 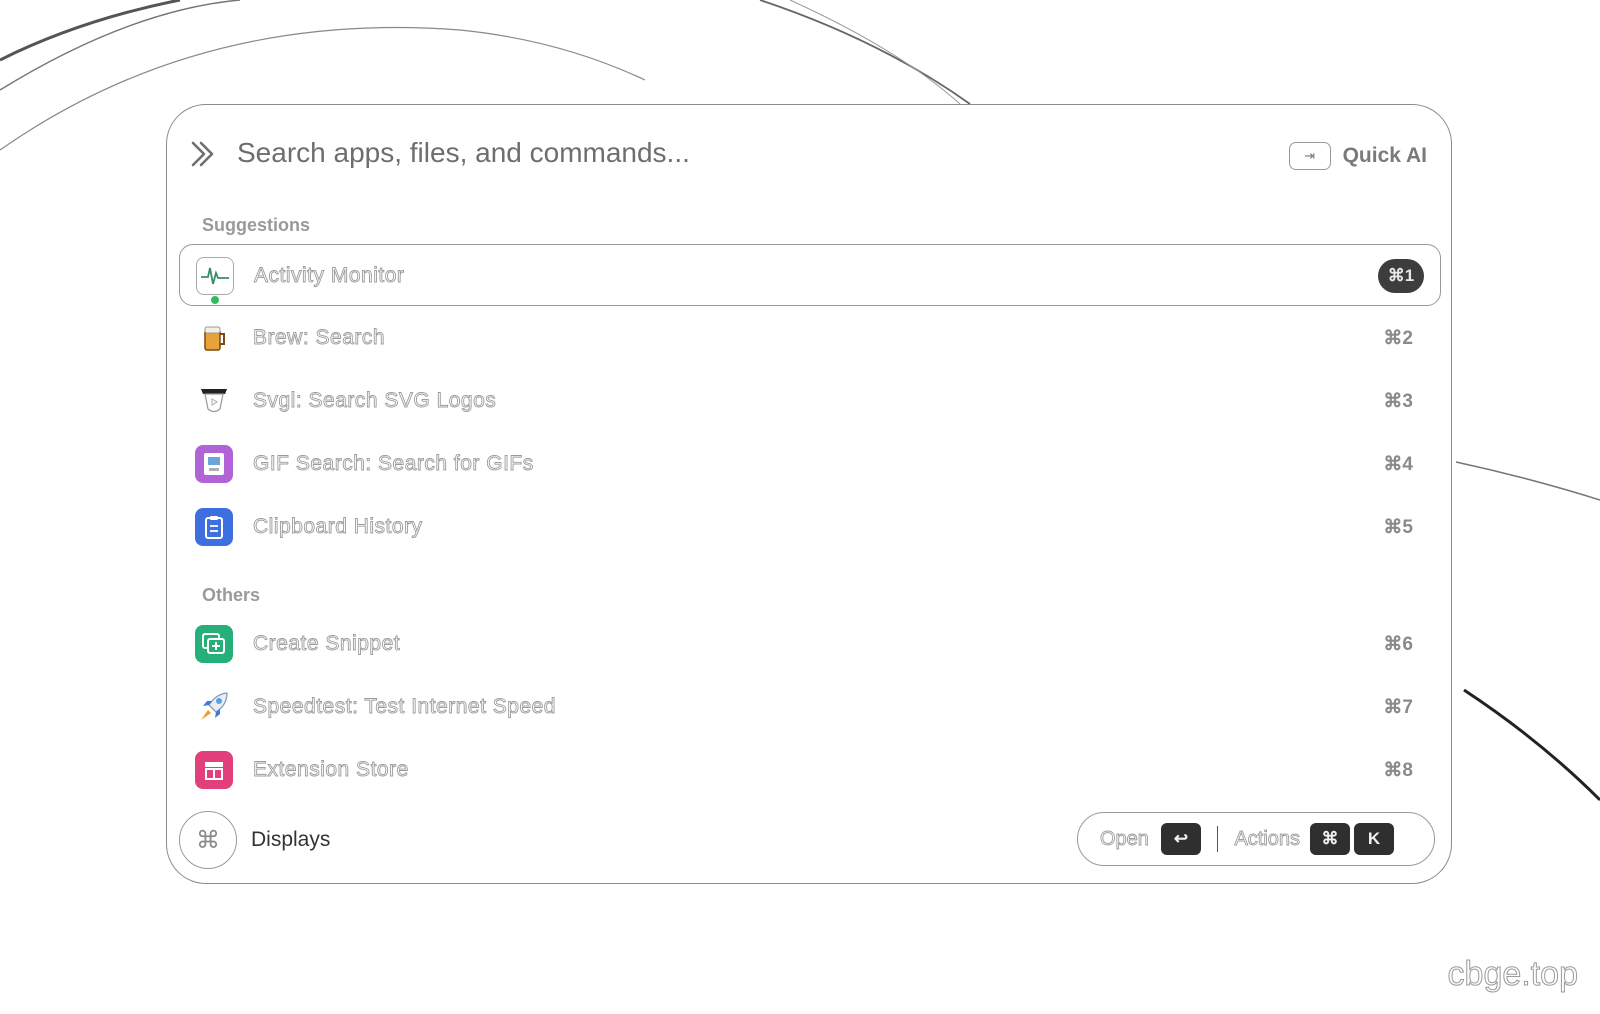 What do you see at coordinates (291, 839) in the screenshot?
I see `footer-context-label: Displays` at bounding box center [291, 839].